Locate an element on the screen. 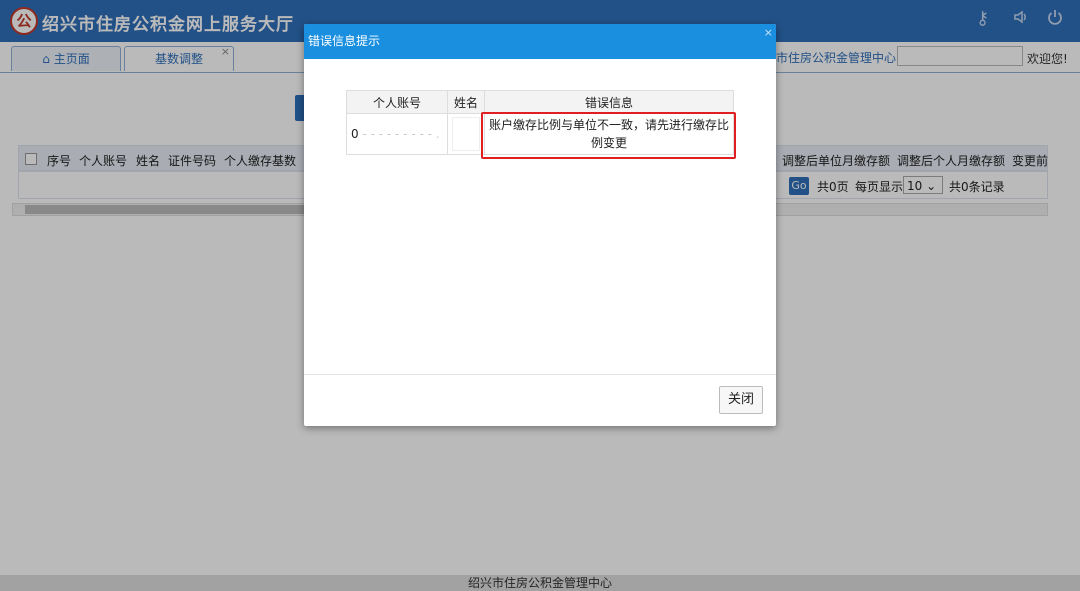  error-highlight-box is located at coordinates (608, 135).